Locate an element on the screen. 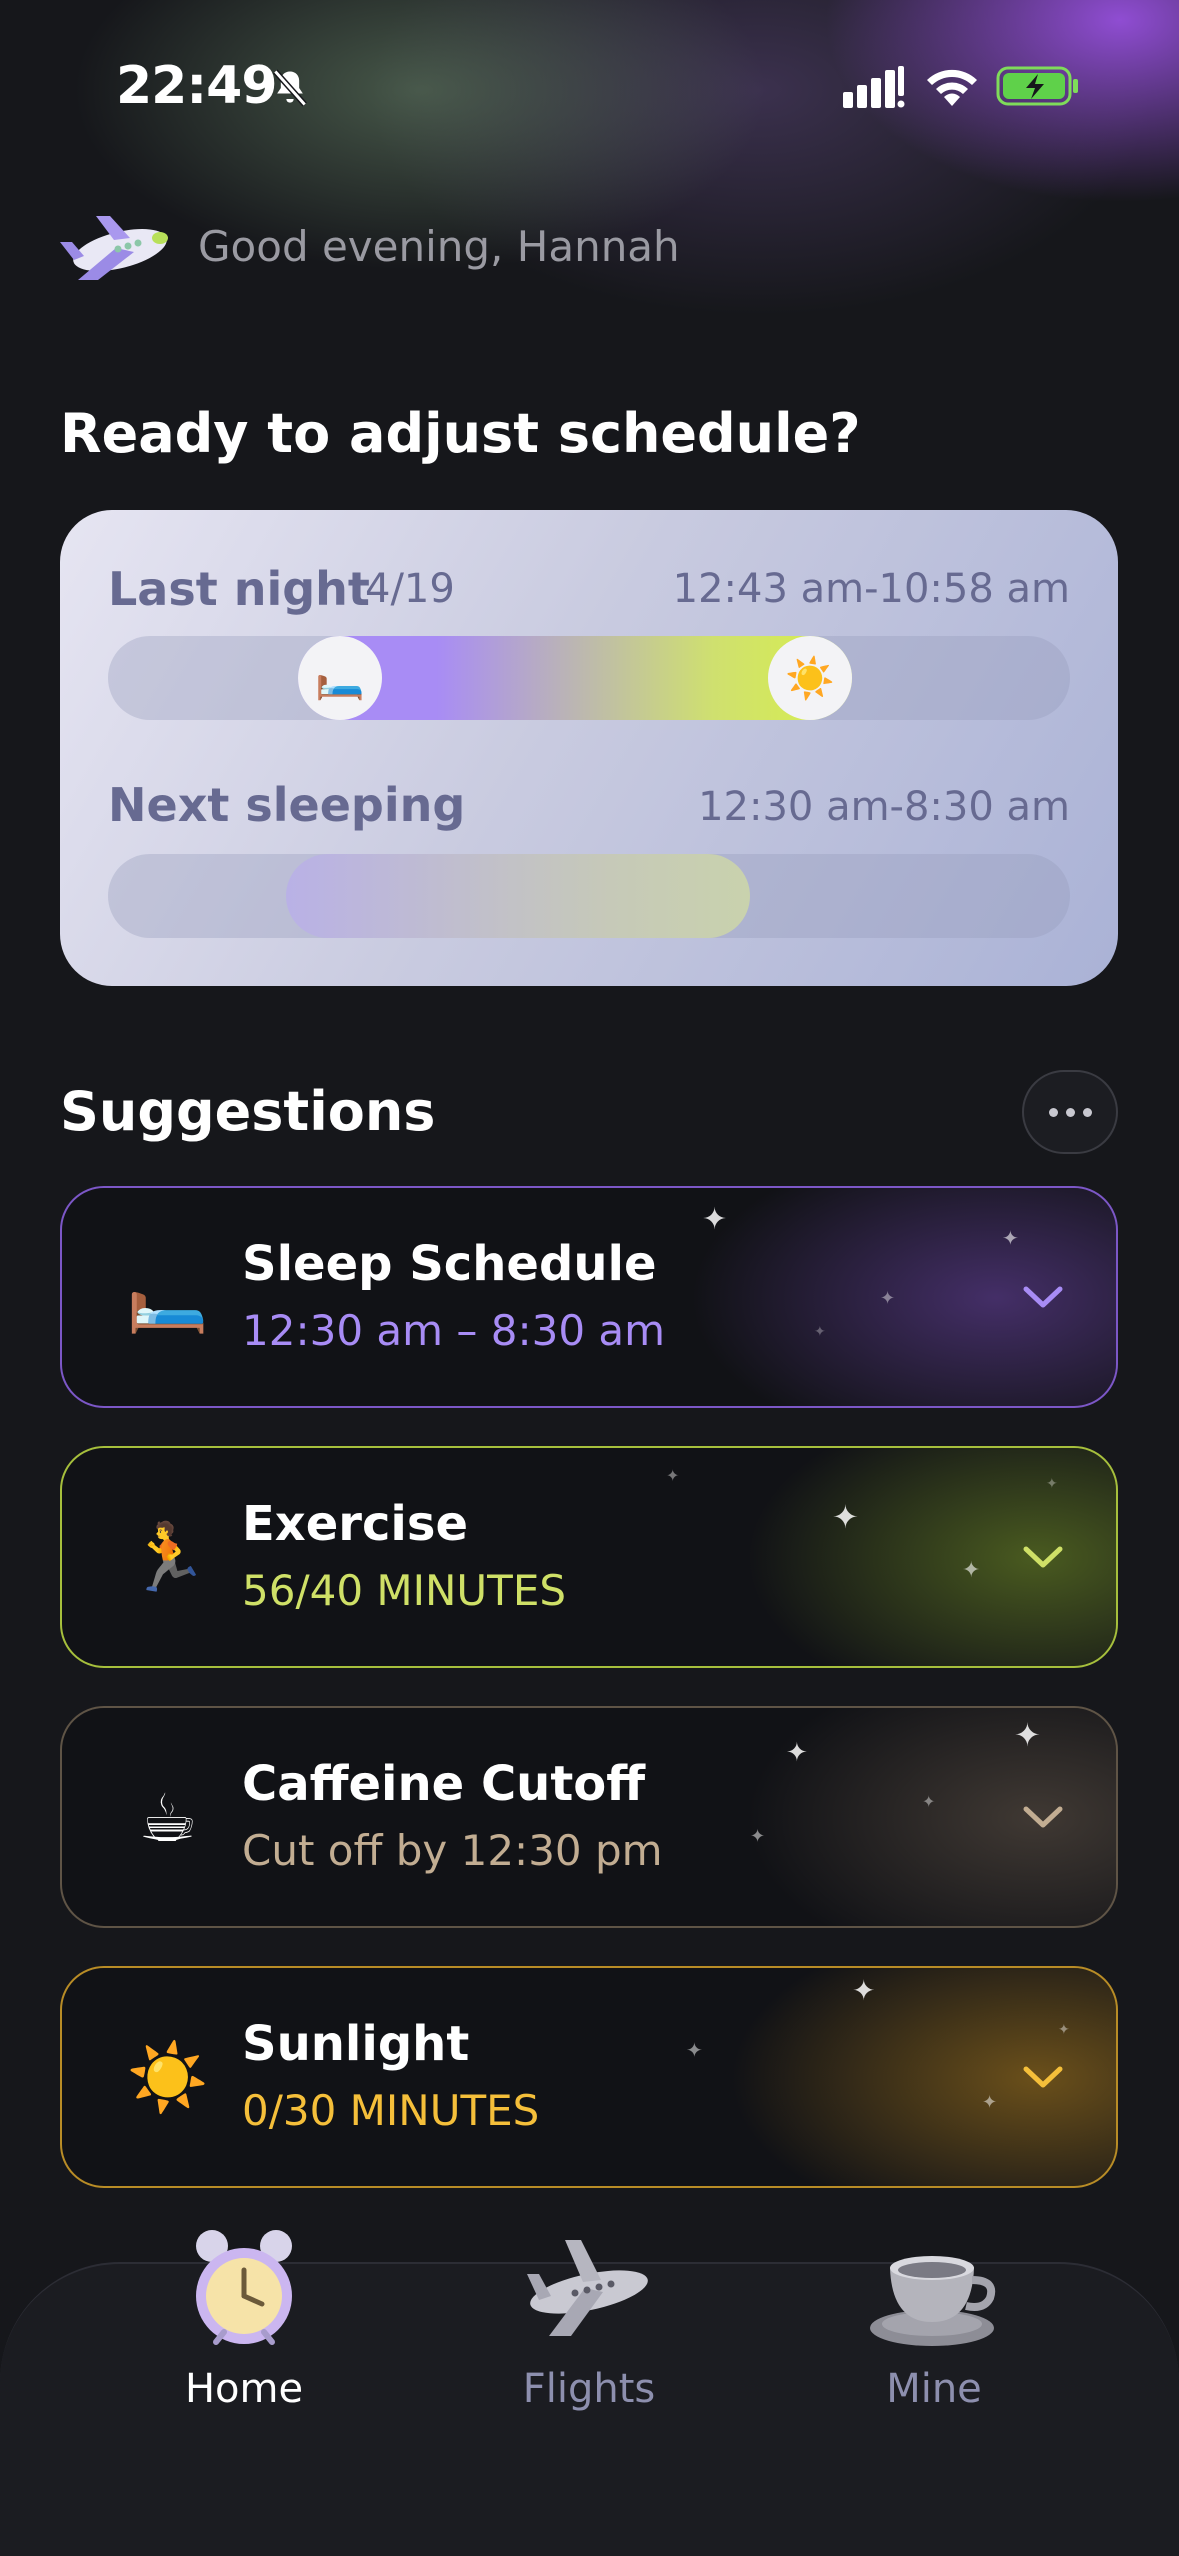  tab-label: Mine is located at coordinates (934, 2389).